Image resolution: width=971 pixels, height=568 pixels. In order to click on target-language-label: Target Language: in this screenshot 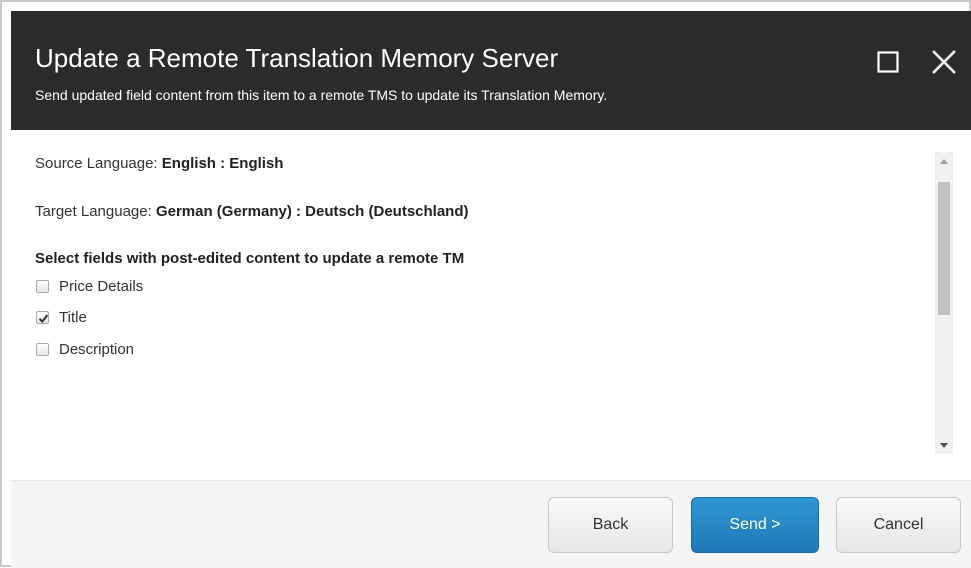, I will do `click(95, 211)`.